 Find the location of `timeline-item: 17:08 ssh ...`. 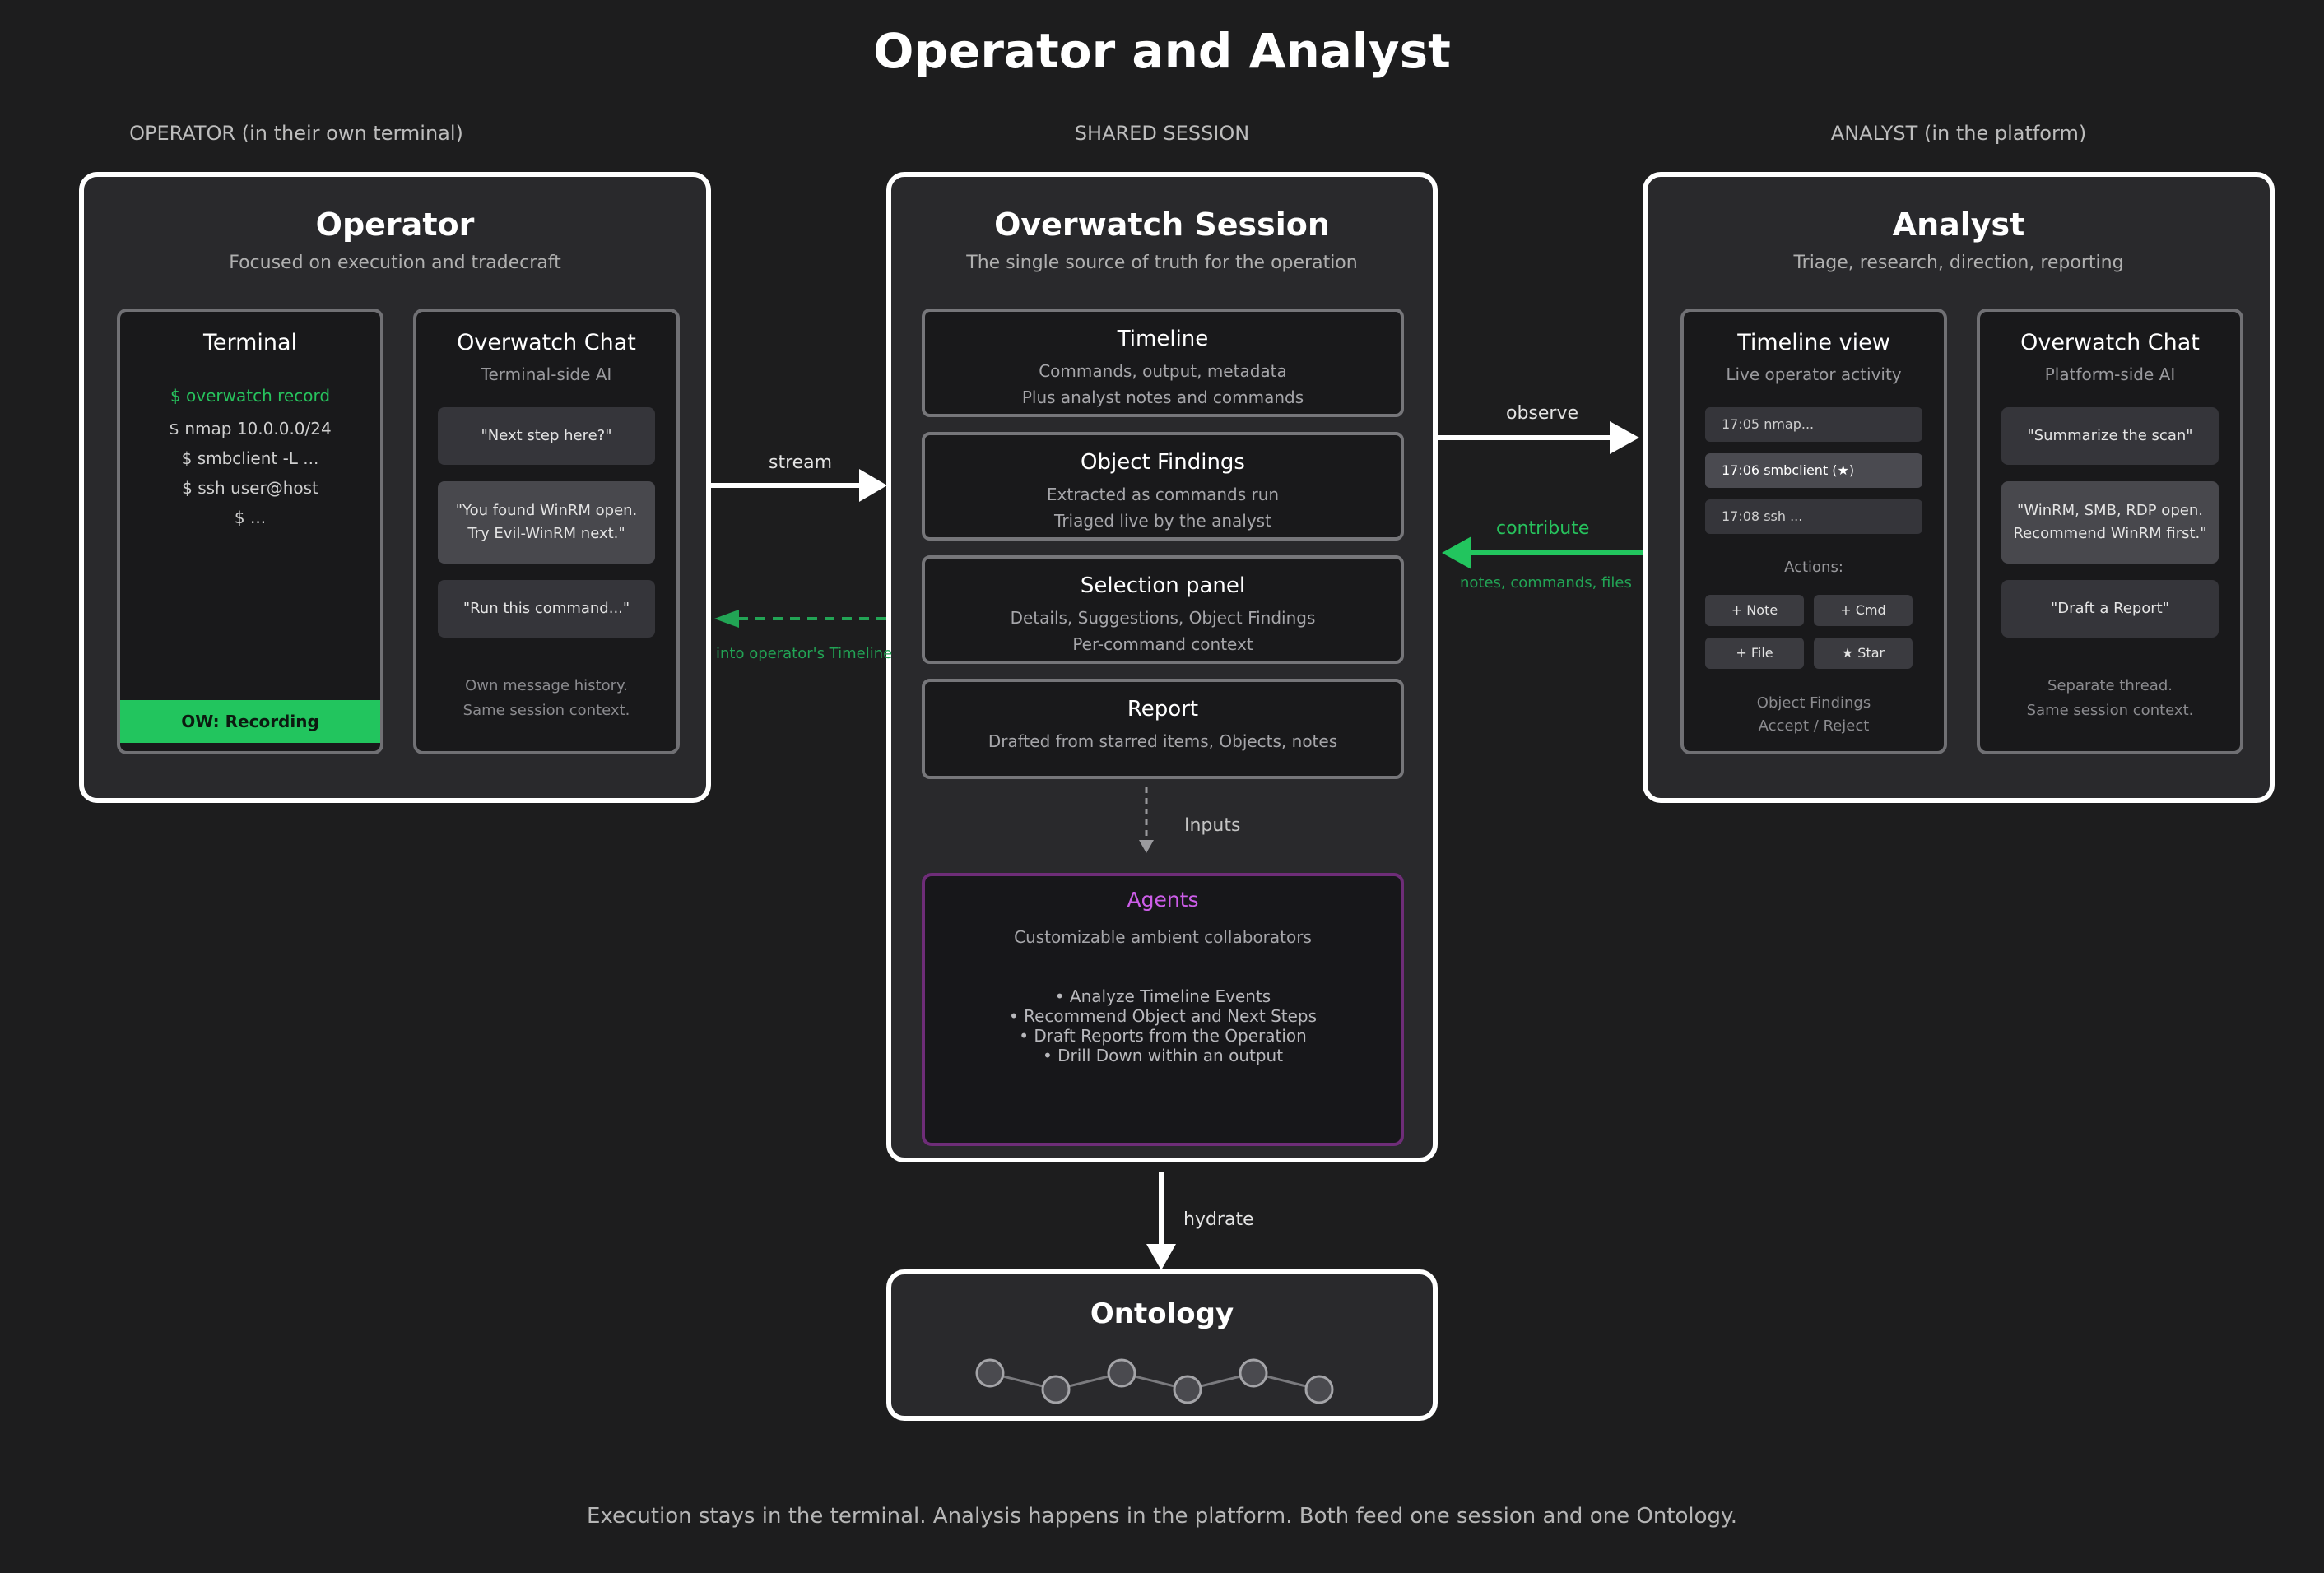

timeline-item: 17:08 ssh ... is located at coordinates (1813, 516).